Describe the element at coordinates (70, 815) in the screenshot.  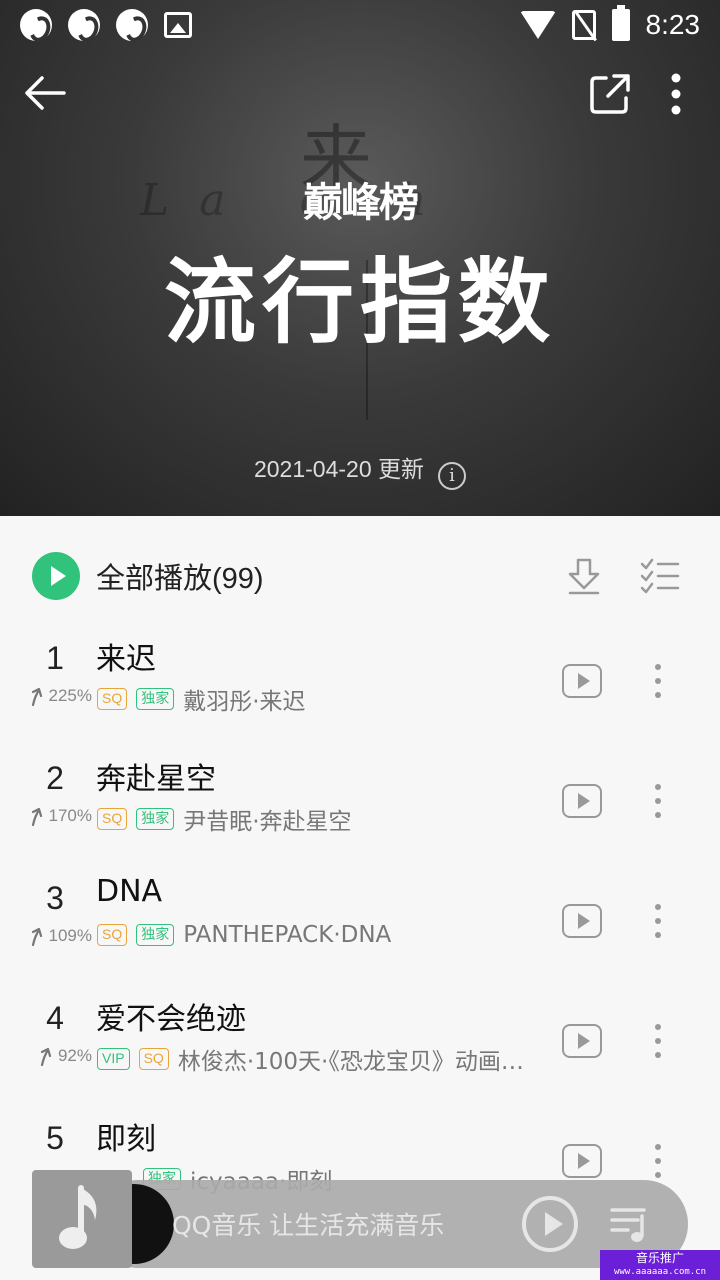
I see `trend-percent: 170%` at that location.